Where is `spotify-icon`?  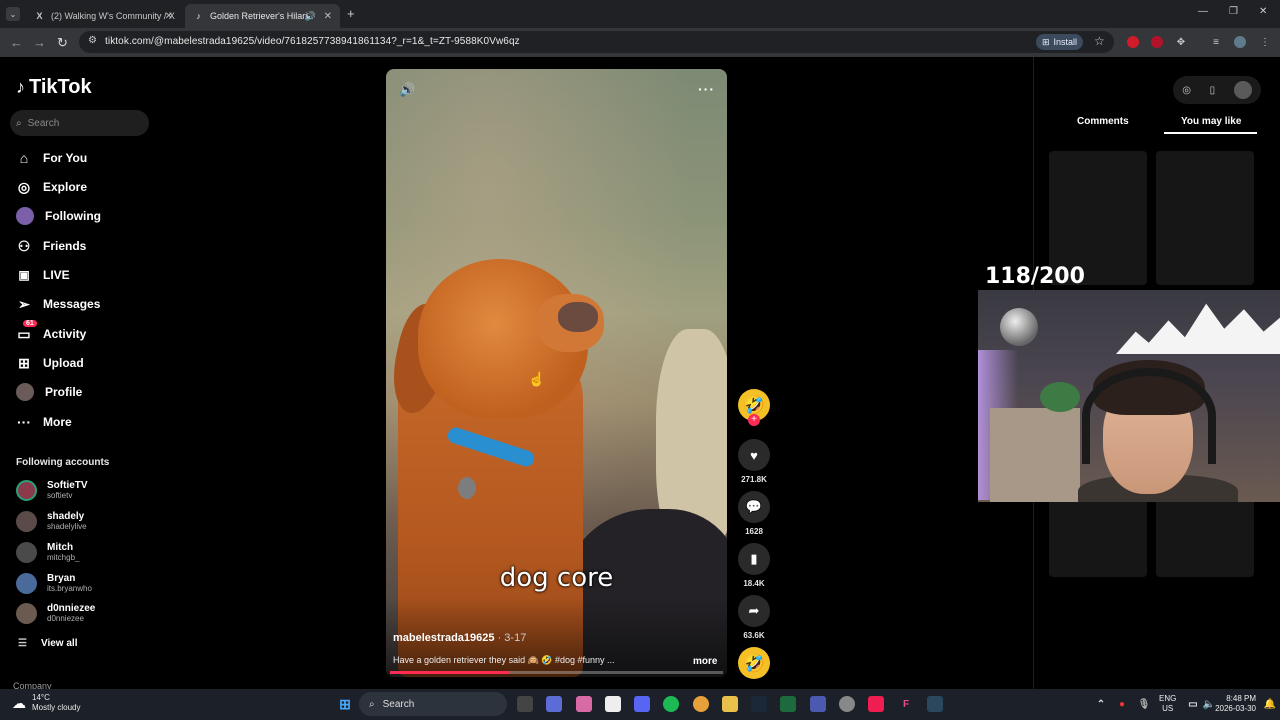 spotify-icon is located at coordinates (671, 704).